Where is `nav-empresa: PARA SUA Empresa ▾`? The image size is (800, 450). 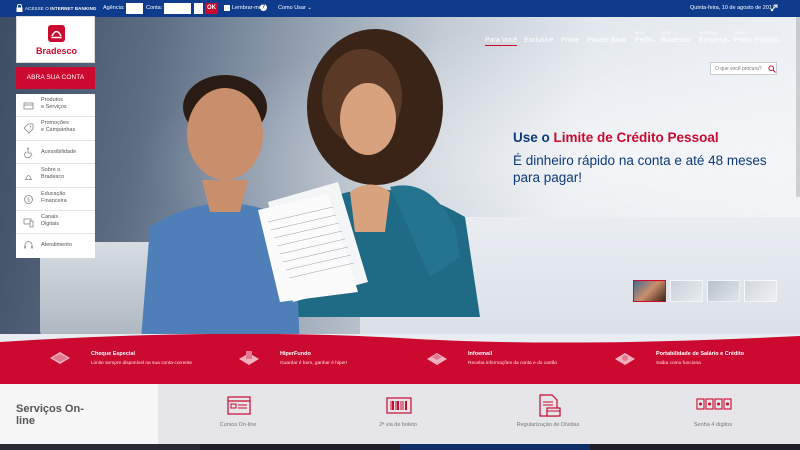 nav-empresa: PARA SUA Empresa ▾ is located at coordinates (715, 37).